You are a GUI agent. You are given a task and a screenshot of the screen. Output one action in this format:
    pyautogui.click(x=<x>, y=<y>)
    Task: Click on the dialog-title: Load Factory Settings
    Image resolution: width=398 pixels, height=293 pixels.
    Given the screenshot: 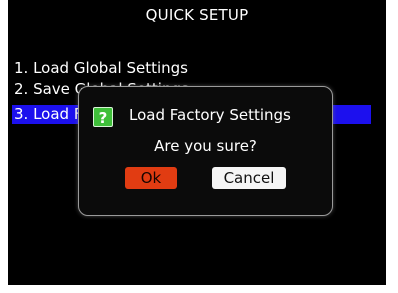 What is the action you would take?
    pyautogui.click(x=210, y=115)
    